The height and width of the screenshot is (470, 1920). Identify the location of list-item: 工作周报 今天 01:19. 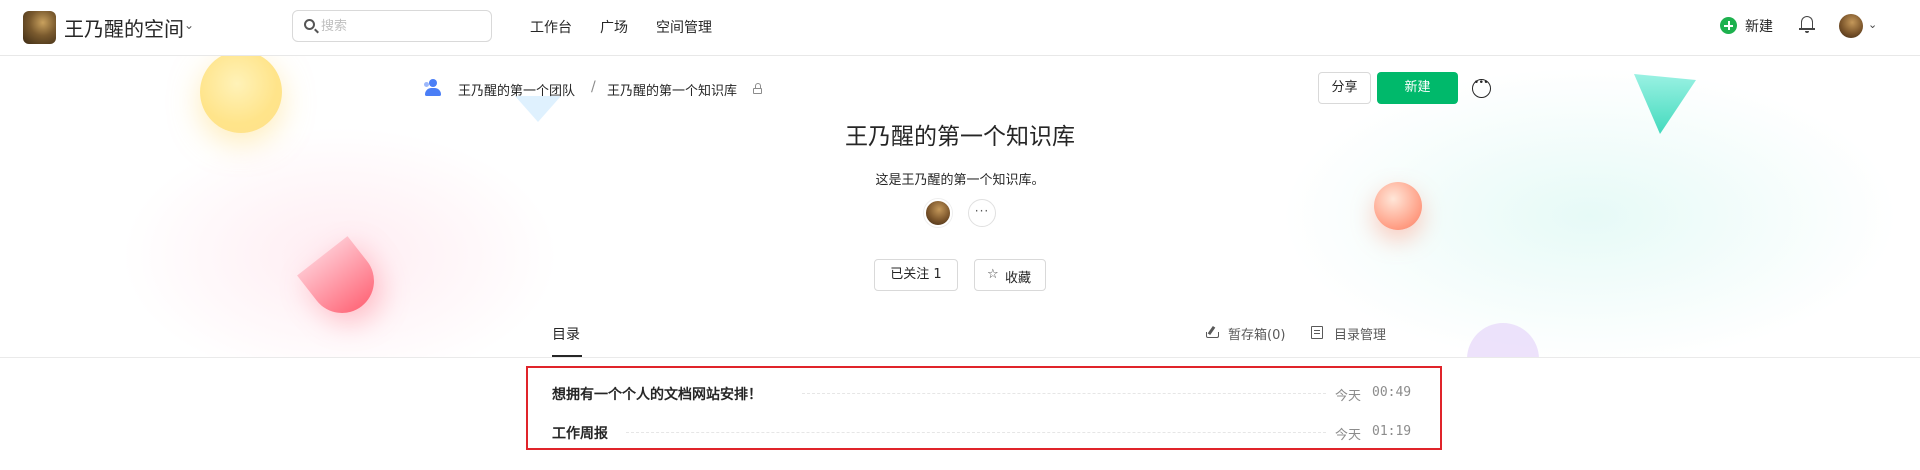
(985, 432).